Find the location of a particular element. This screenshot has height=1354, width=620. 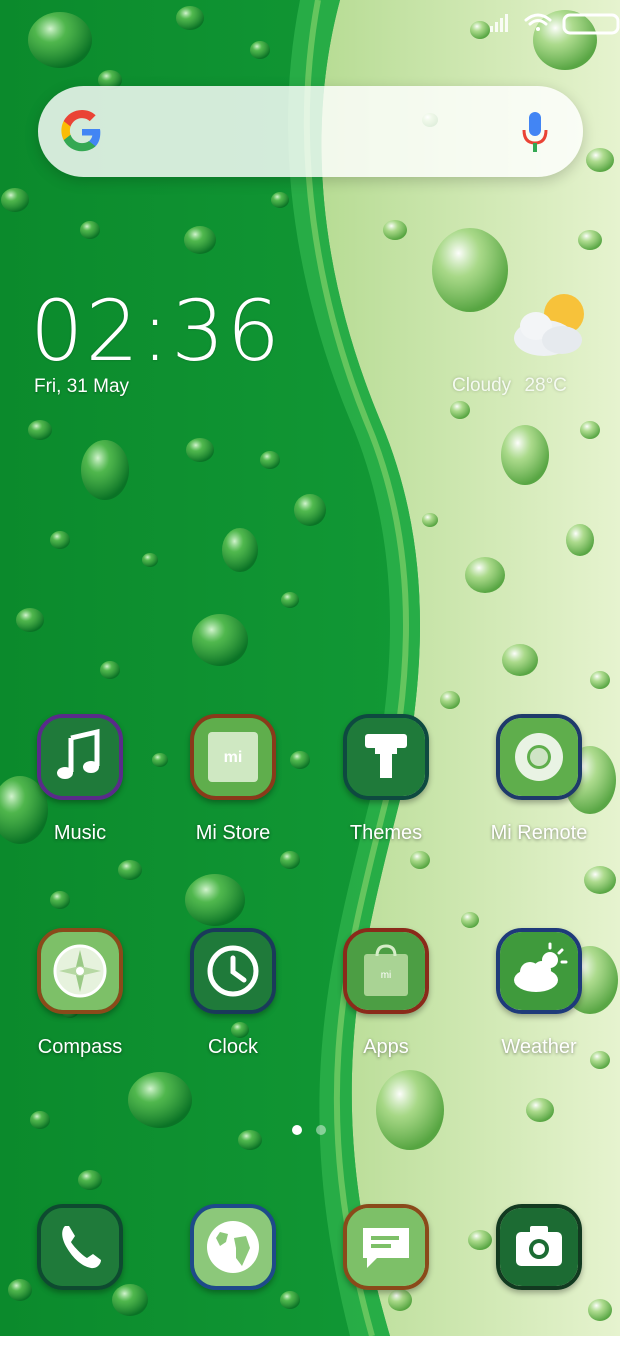

clock-time: 02:36 is located at coordinates (156, 331).